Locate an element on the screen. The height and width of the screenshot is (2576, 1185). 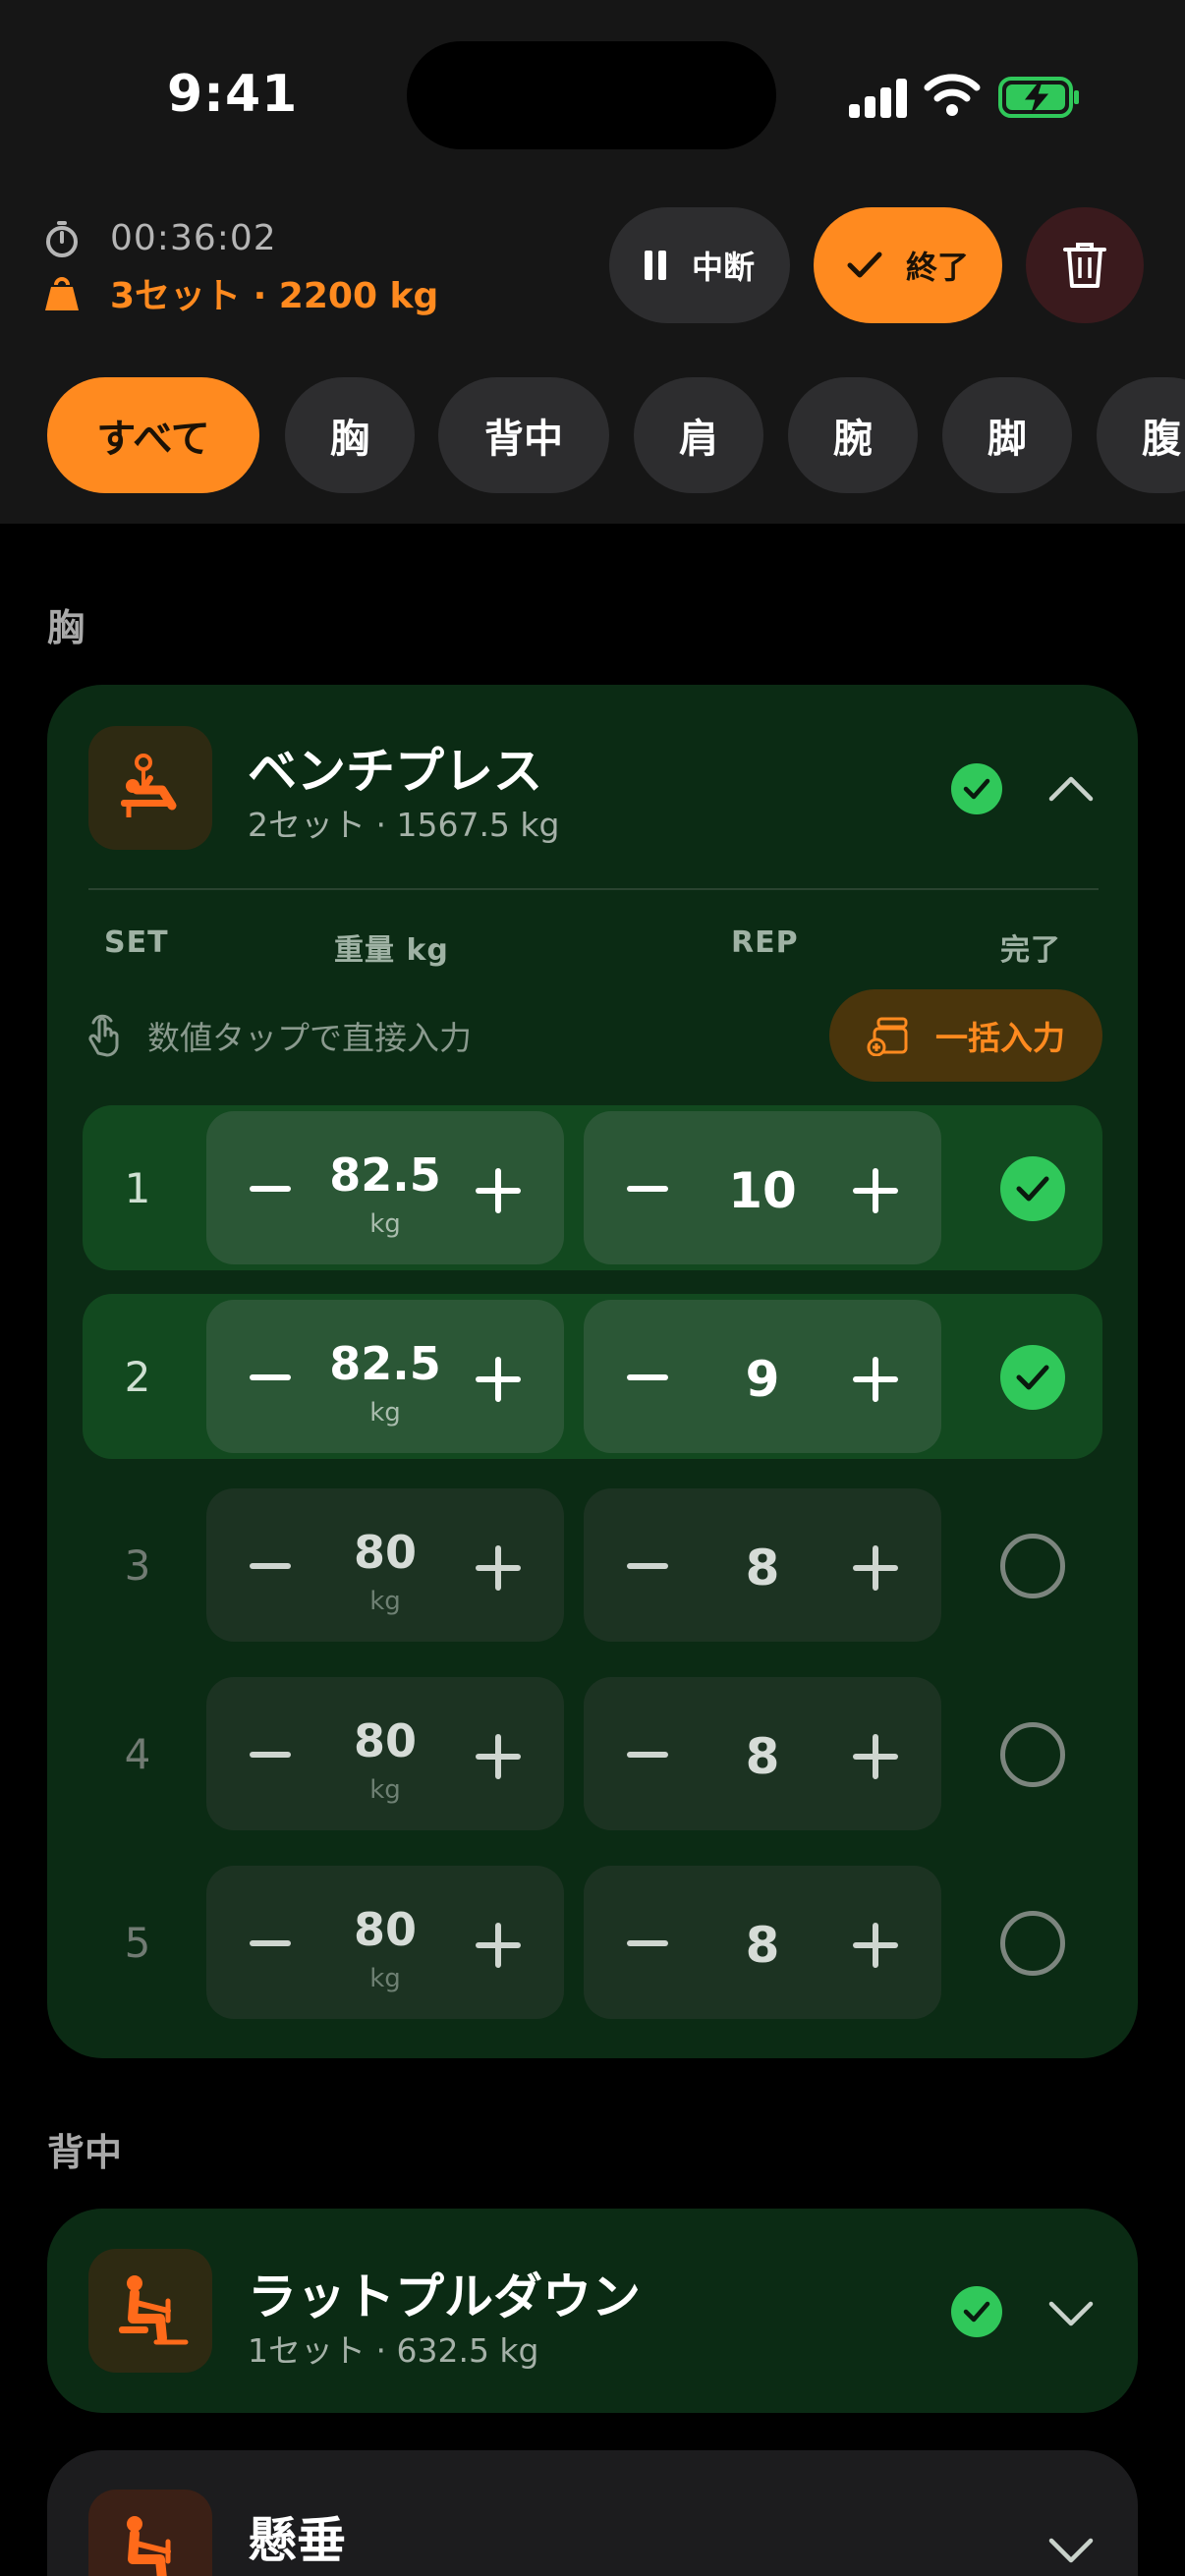
cellular-signal-icon is located at coordinates (879, 97).